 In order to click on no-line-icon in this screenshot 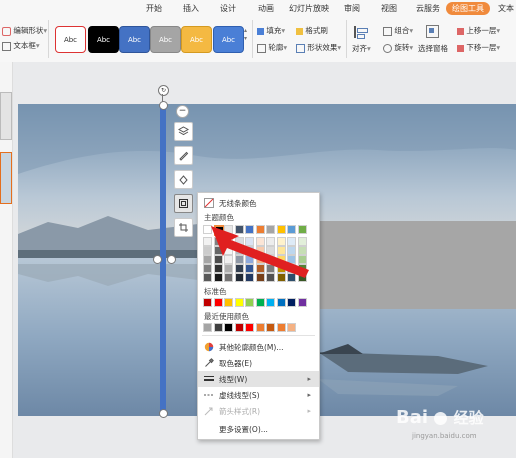, I will do `click(209, 203)`.